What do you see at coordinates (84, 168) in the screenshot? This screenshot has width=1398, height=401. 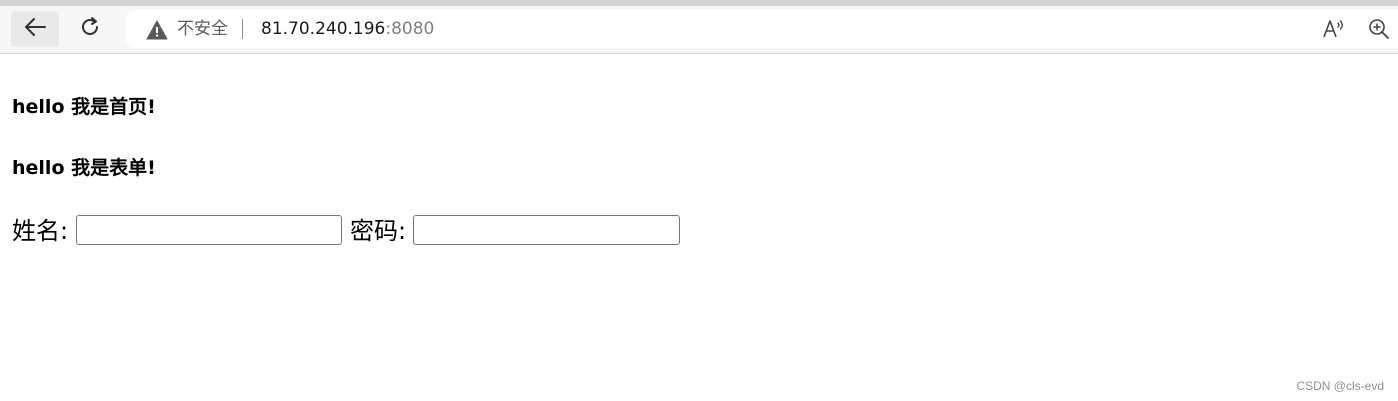 I see `form-heading: hello 我是表单!` at bounding box center [84, 168].